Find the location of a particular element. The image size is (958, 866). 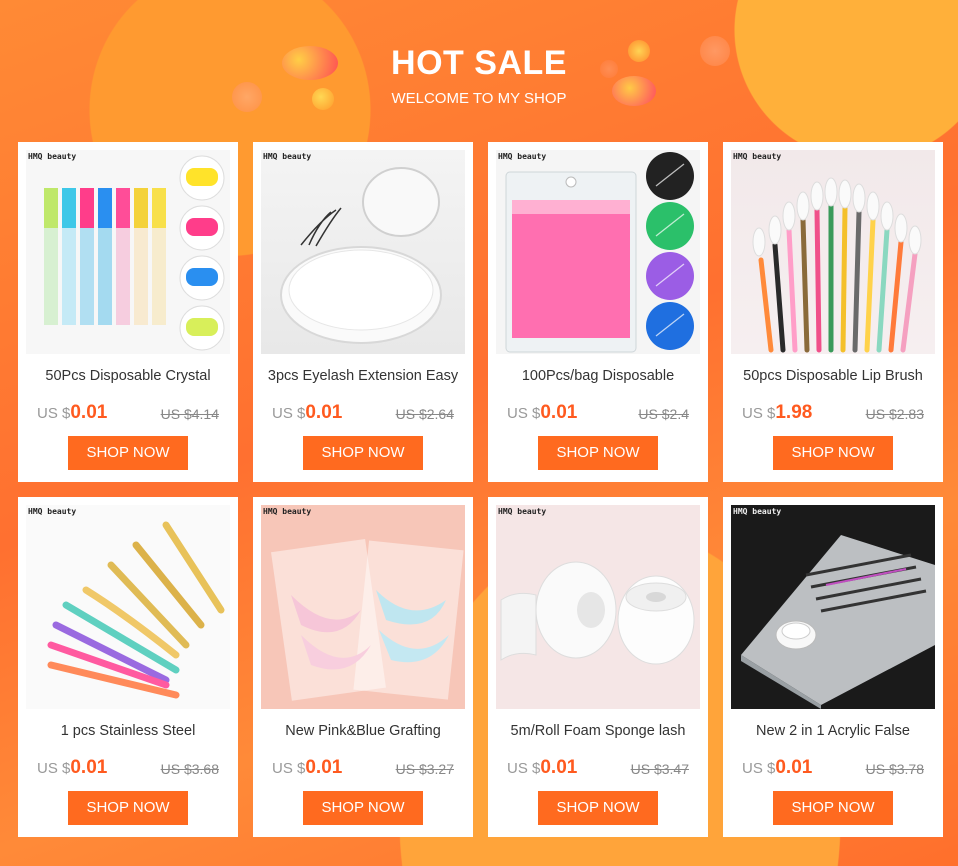

original-price: US $2.64 is located at coordinates (424, 414).